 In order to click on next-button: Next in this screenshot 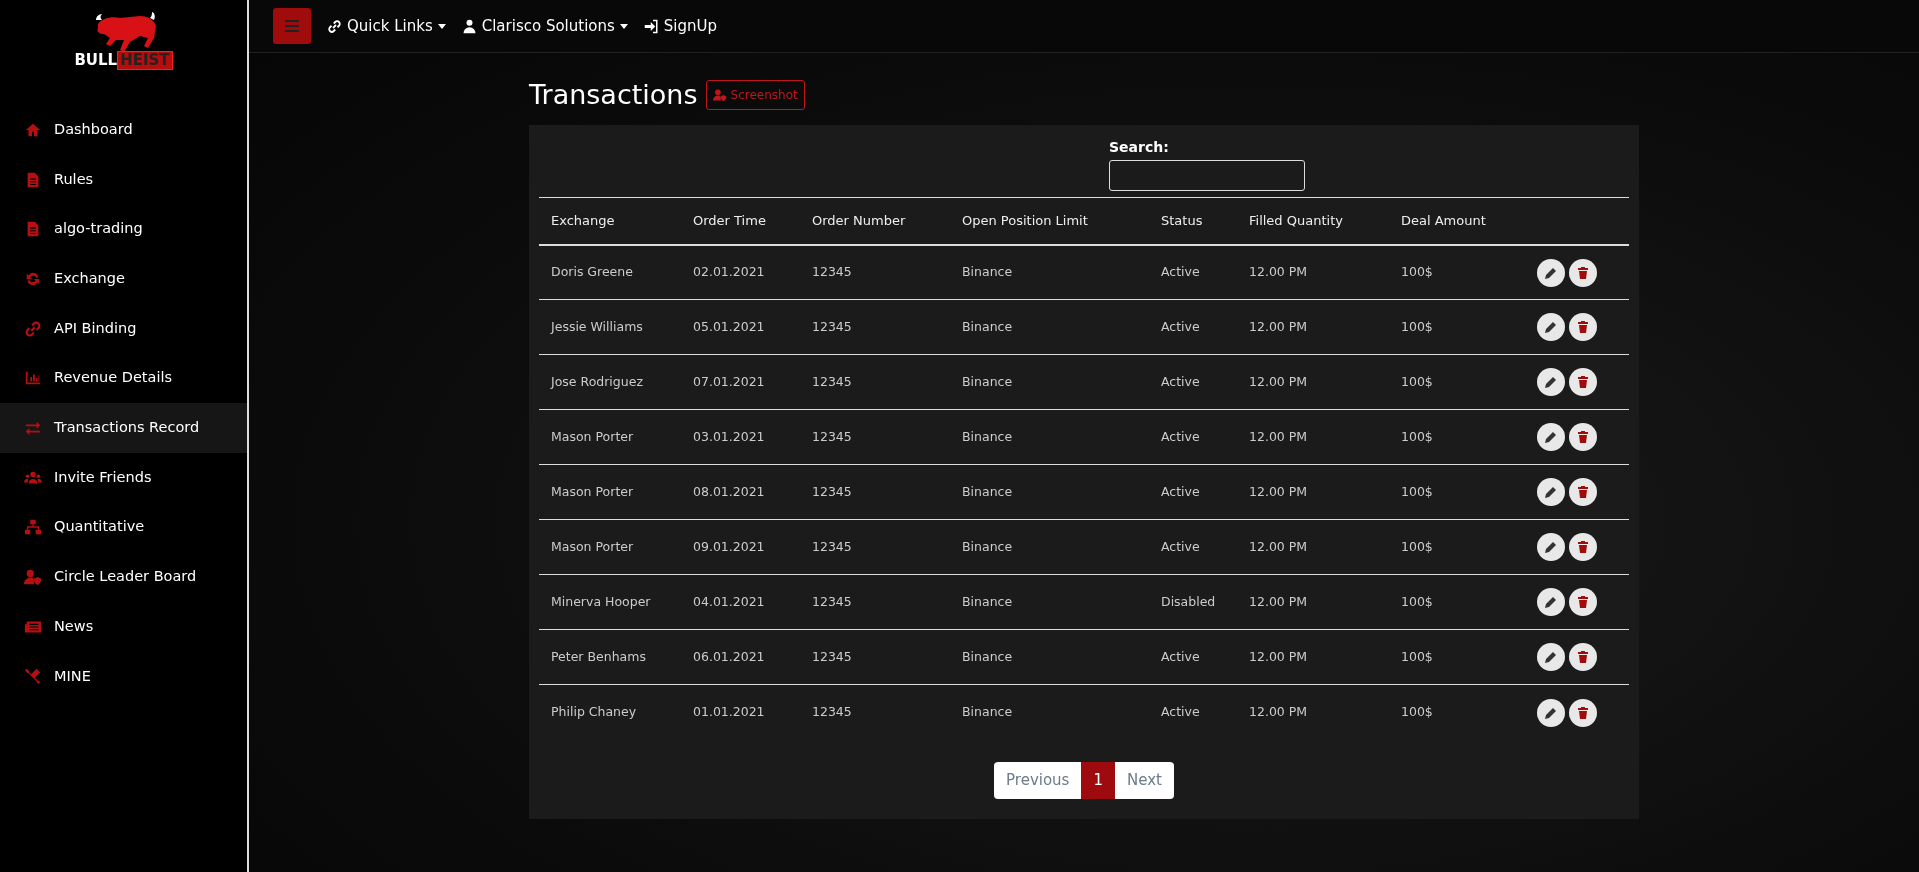, I will do `click(1144, 780)`.